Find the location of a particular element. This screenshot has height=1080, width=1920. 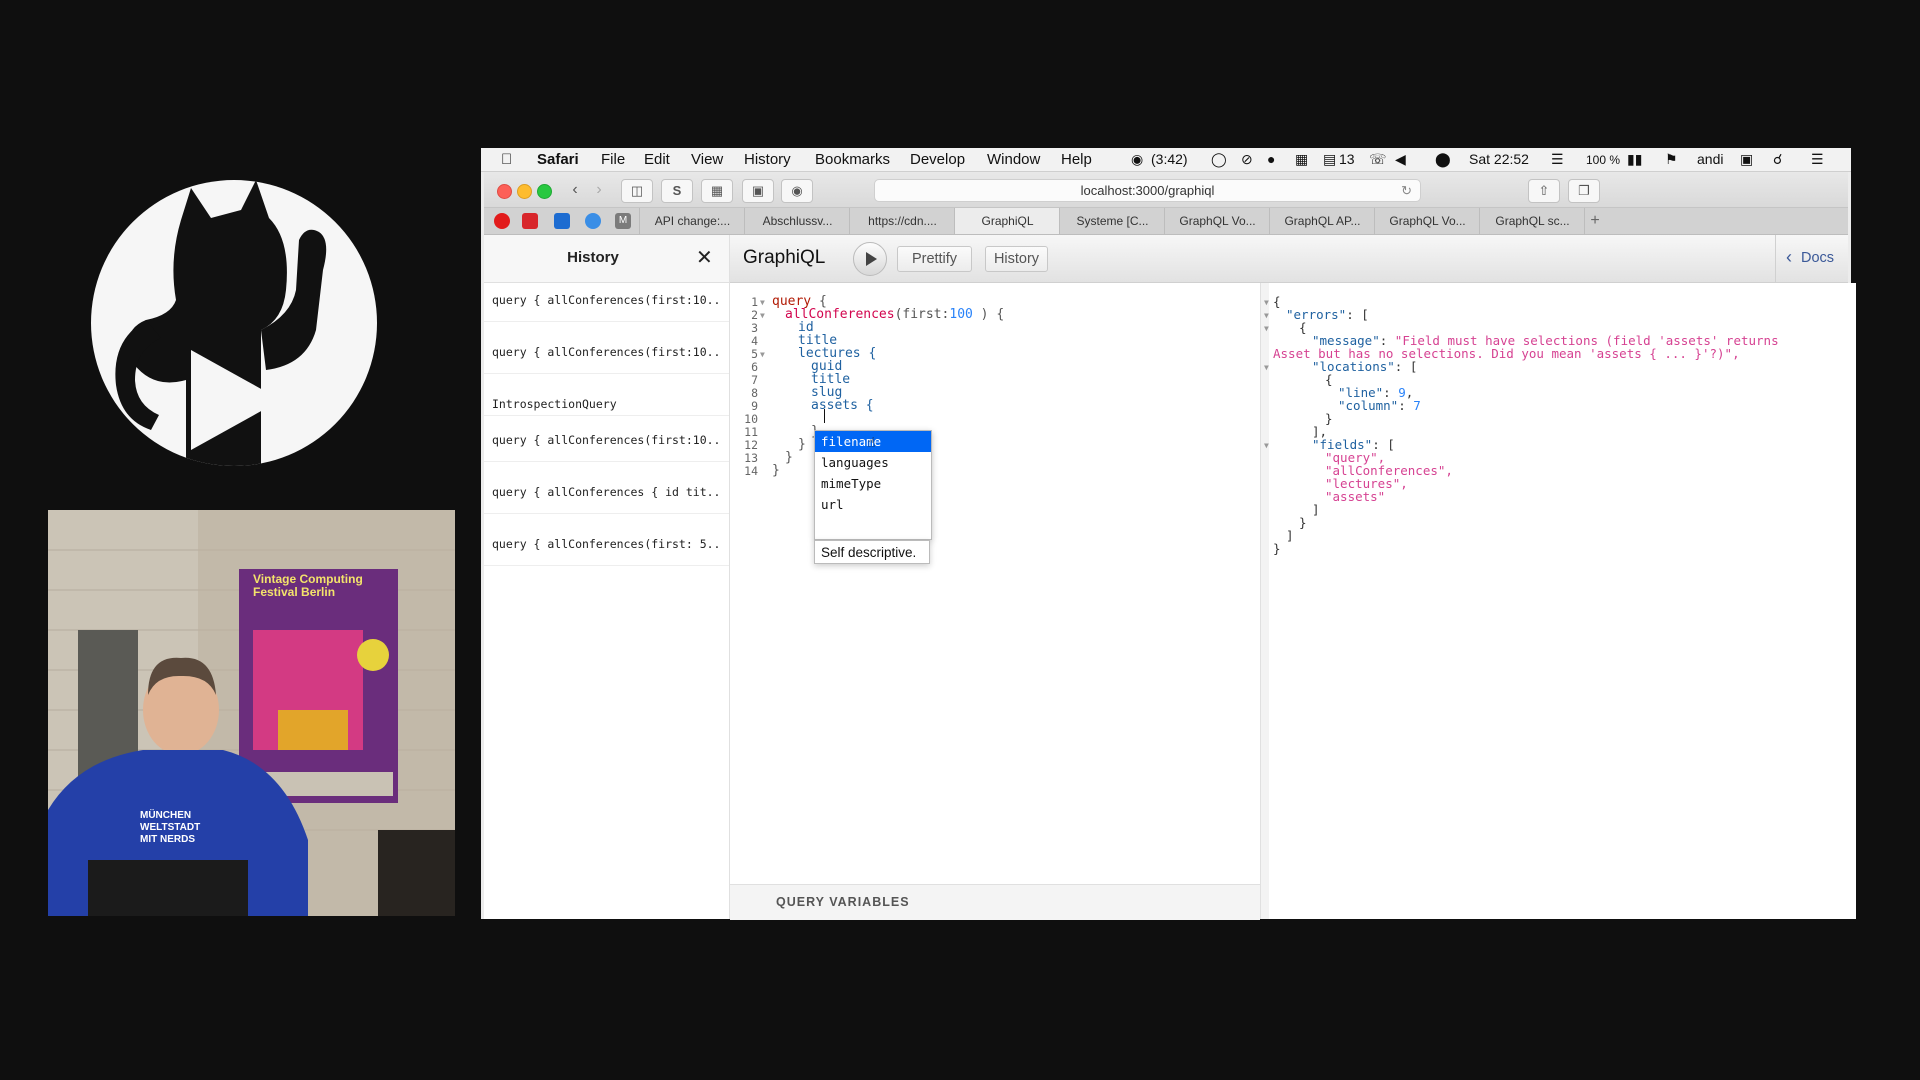

menu-develop: Develop is located at coordinates (937, 159).